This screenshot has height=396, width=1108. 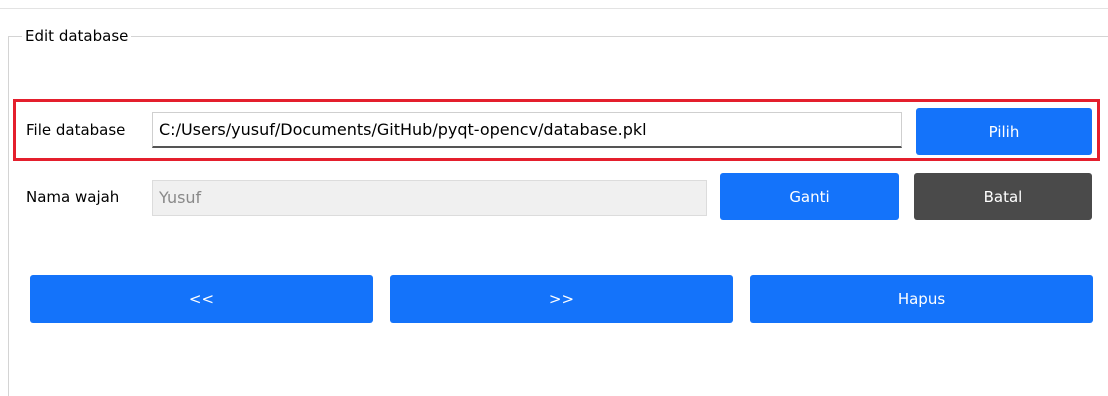 I want to click on previous-button: <<, so click(x=201, y=299).